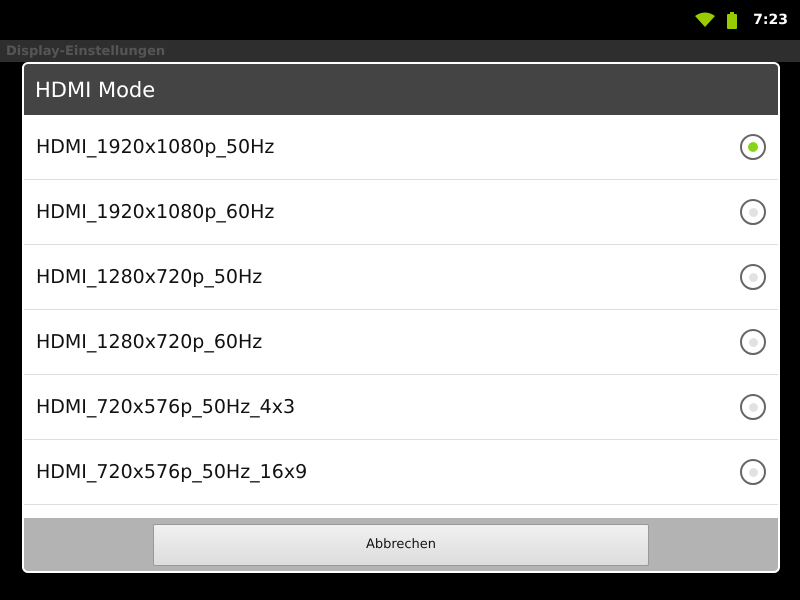 The width and height of the screenshot is (800, 600). I want to click on status-time: 7:23, so click(770, 20).